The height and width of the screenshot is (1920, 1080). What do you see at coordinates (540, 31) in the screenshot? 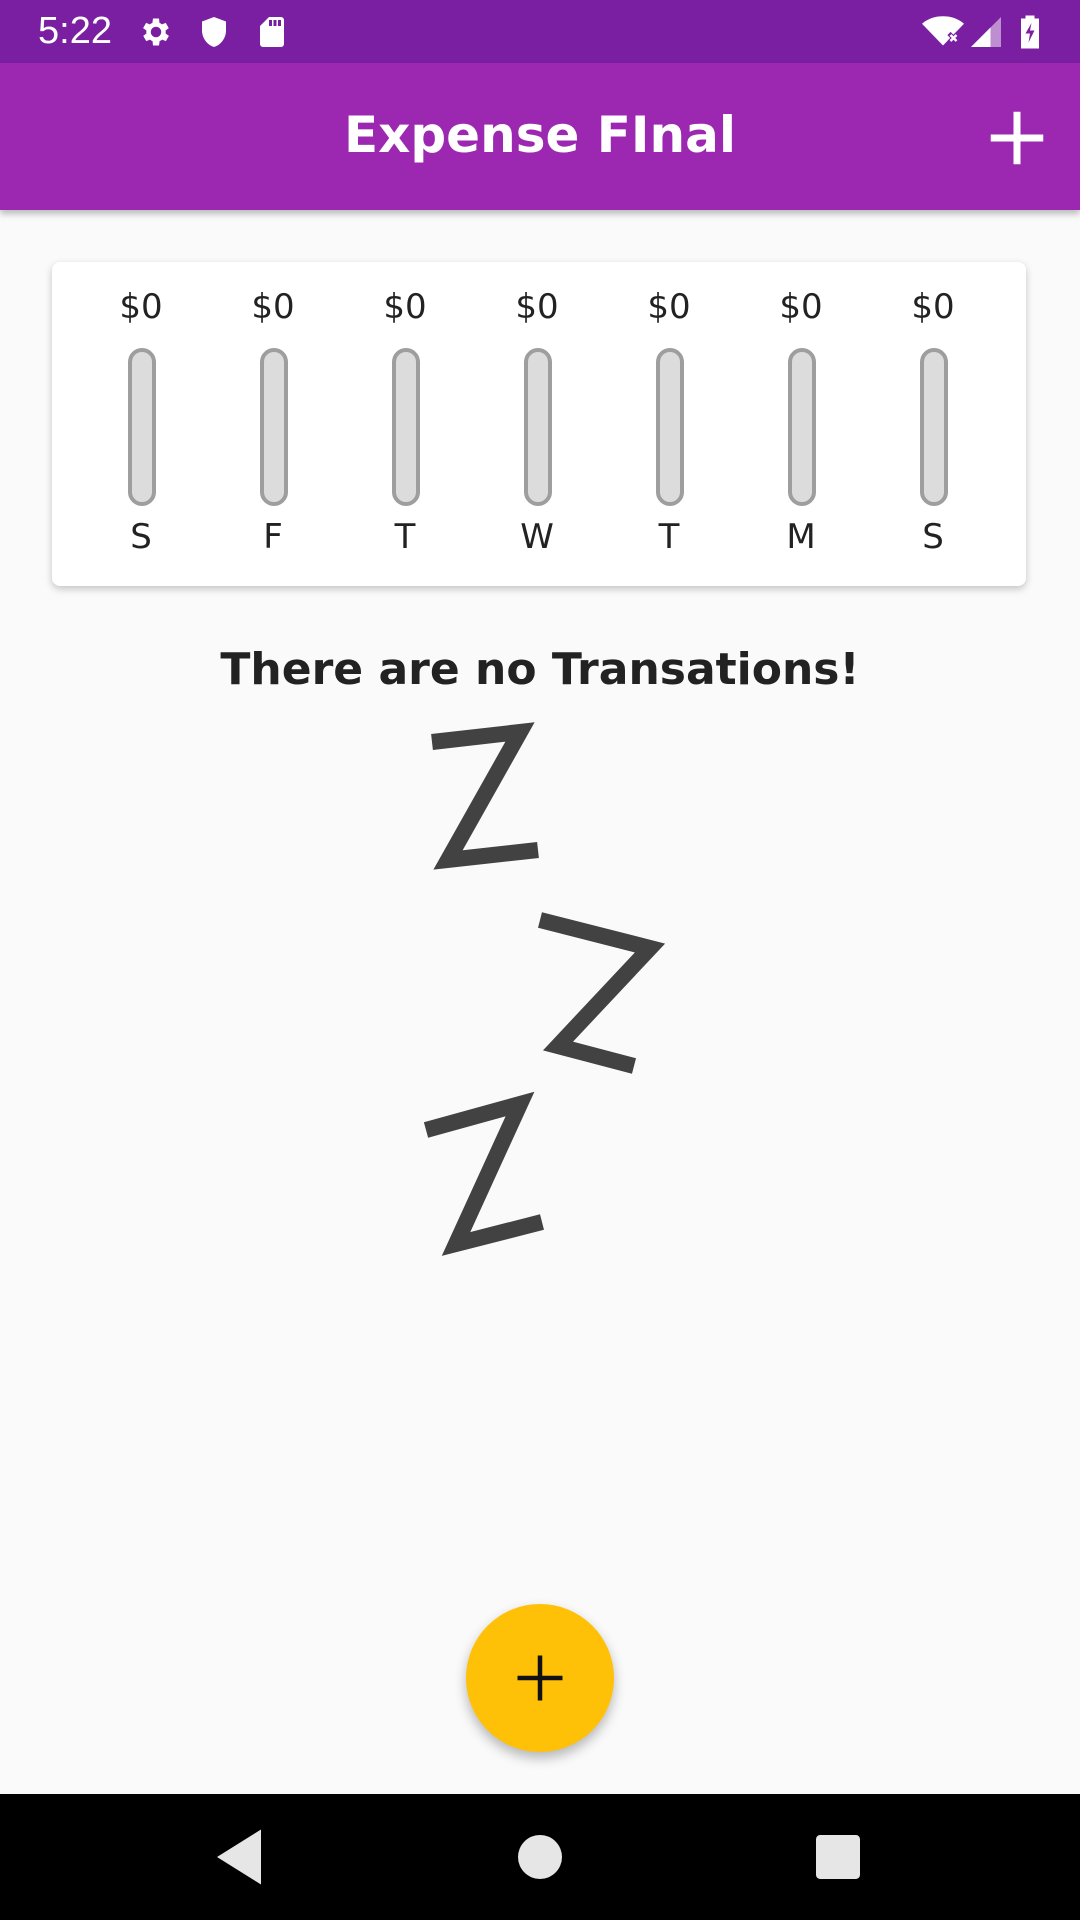
I see `status-bar: 5:22` at bounding box center [540, 31].